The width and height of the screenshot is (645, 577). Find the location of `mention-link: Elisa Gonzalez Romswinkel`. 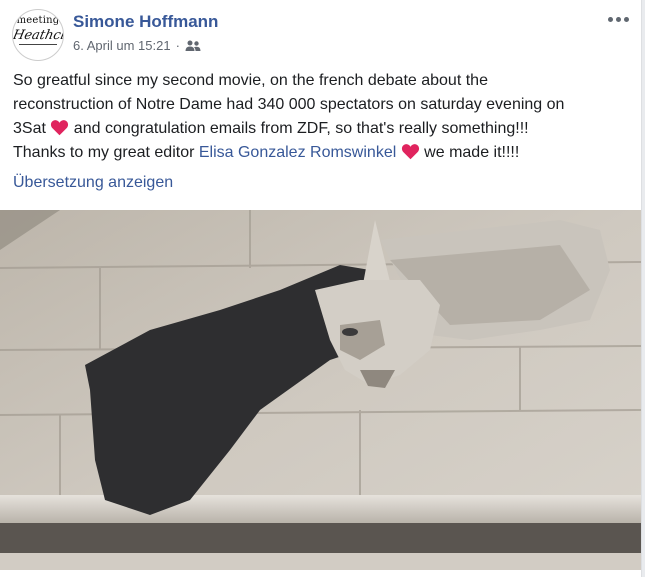

mention-link: Elisa Gonzalez Romswinkel is located at coordinates (297, 152).